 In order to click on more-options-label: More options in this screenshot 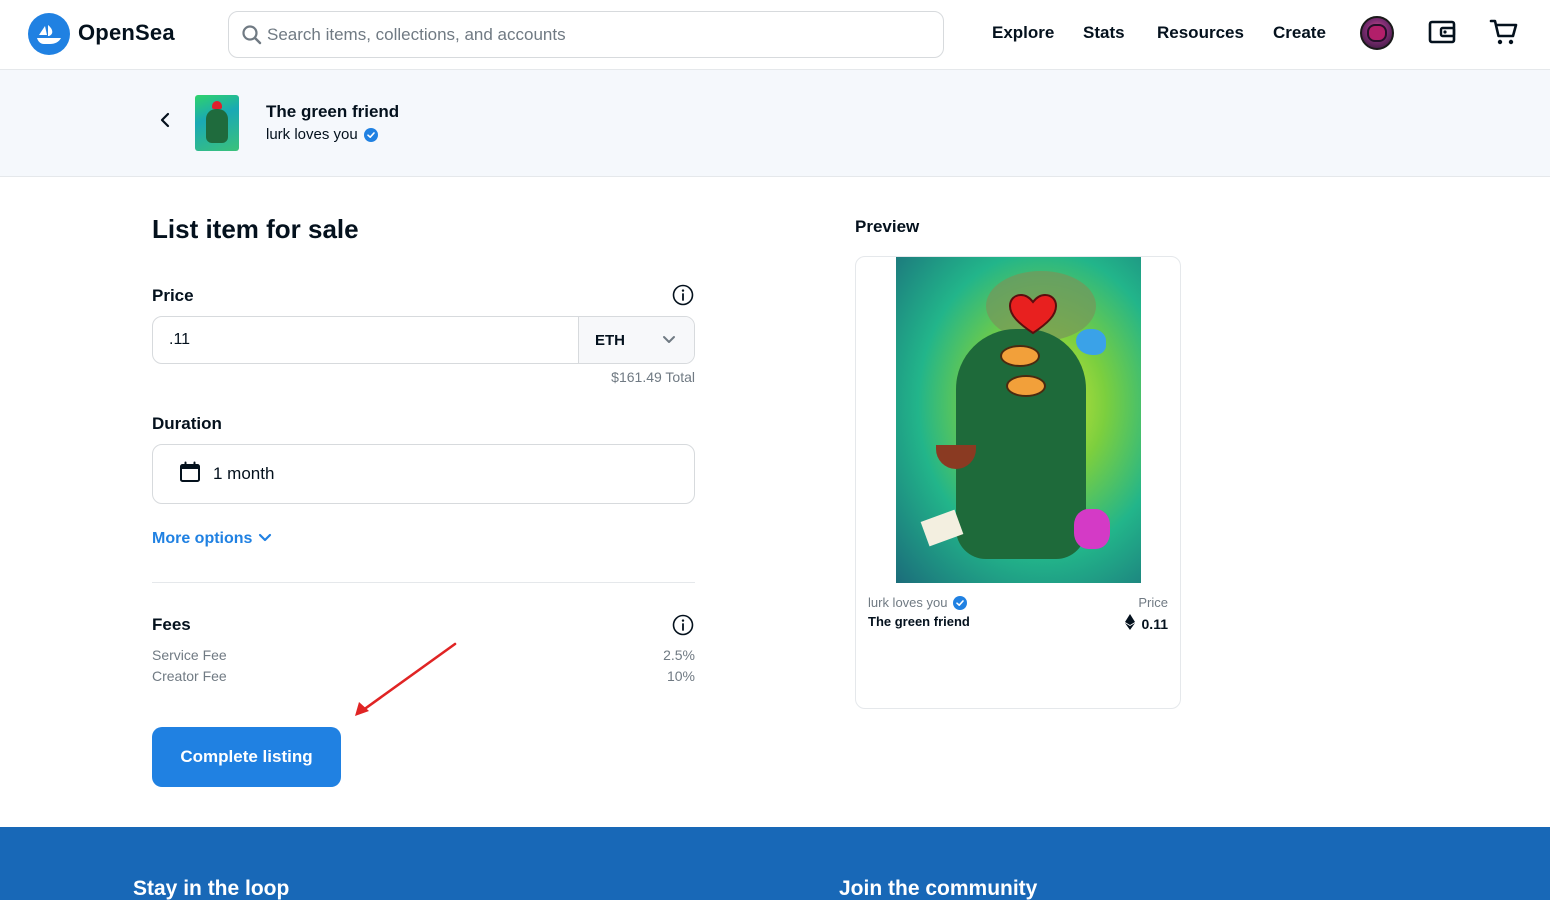, I will do `click(202, 538)`.